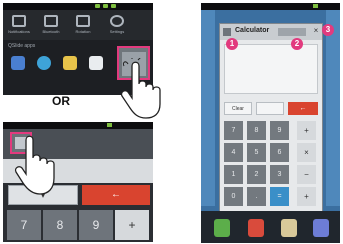  I want to click on key-2: 2, so click(256, 174).